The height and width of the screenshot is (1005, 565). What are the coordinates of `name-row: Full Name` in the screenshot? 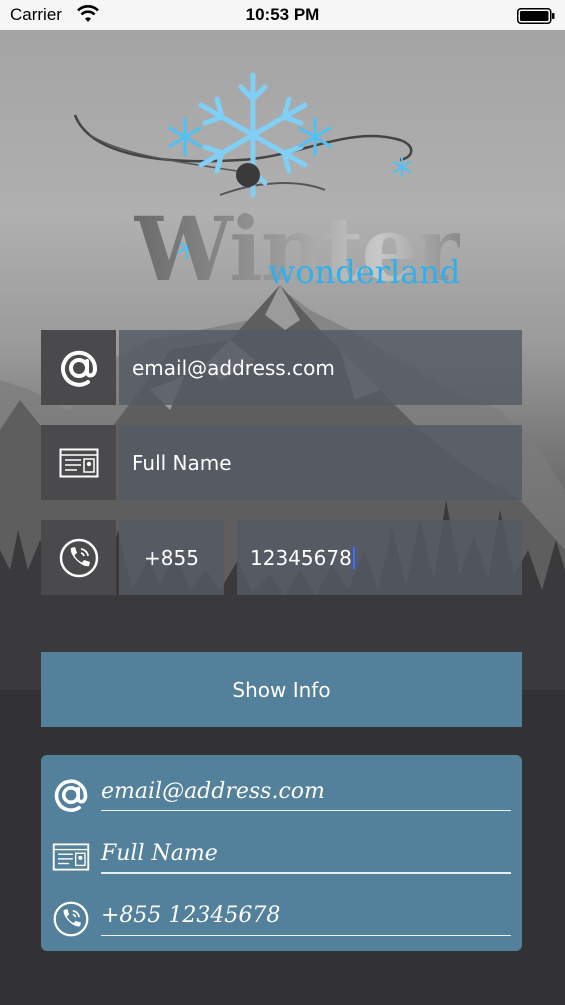 It's located at (281, 462).